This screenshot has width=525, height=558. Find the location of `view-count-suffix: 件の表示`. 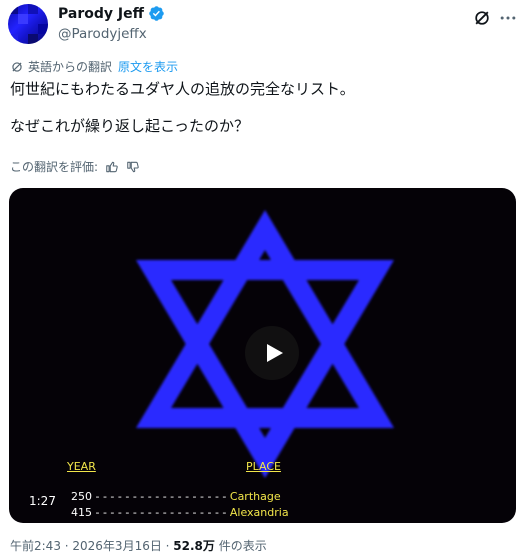

view-count-suffix: 件の表示 is located at coordinates (240, 546).